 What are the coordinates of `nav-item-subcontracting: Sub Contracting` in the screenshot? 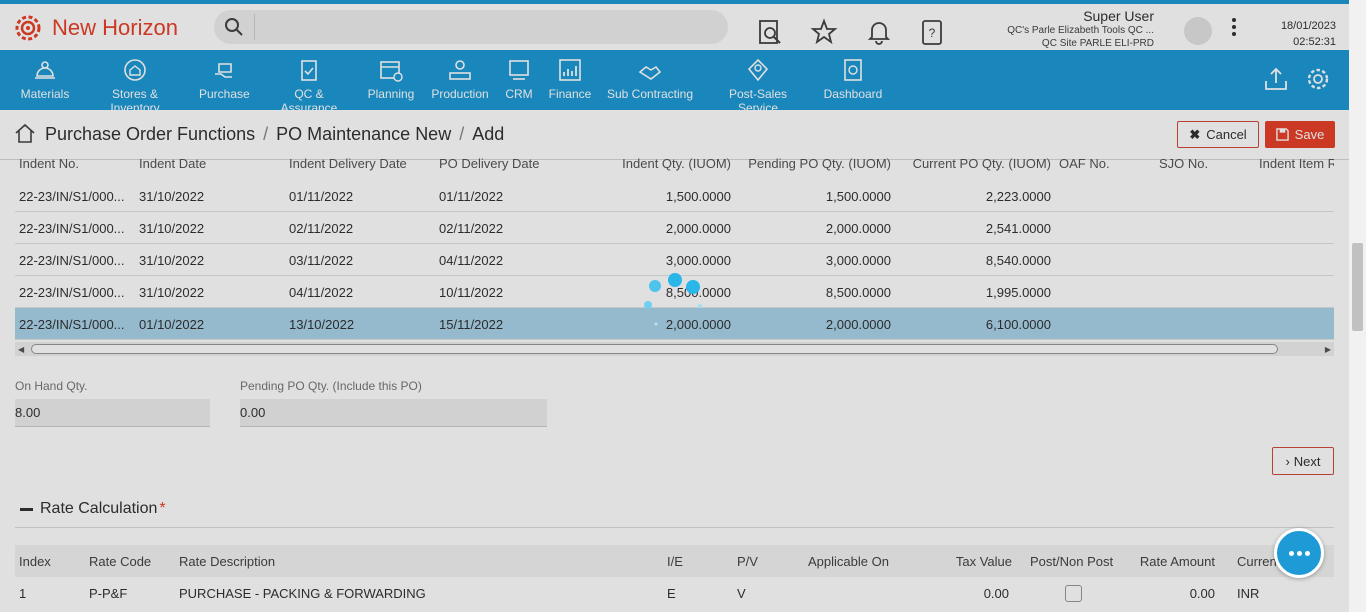 It's located at (650, 78).